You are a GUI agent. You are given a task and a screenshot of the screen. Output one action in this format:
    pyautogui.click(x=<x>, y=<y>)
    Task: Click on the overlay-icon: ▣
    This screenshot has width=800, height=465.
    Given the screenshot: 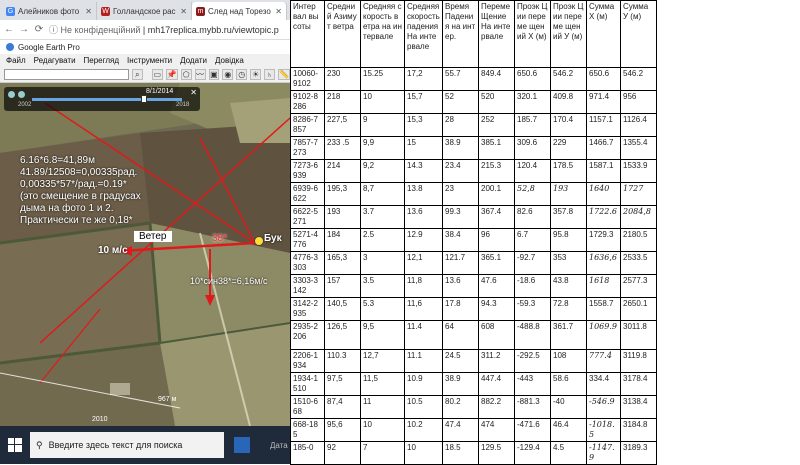 What is the action you would take?
    pyautogui.click(x=214, y=74)
    